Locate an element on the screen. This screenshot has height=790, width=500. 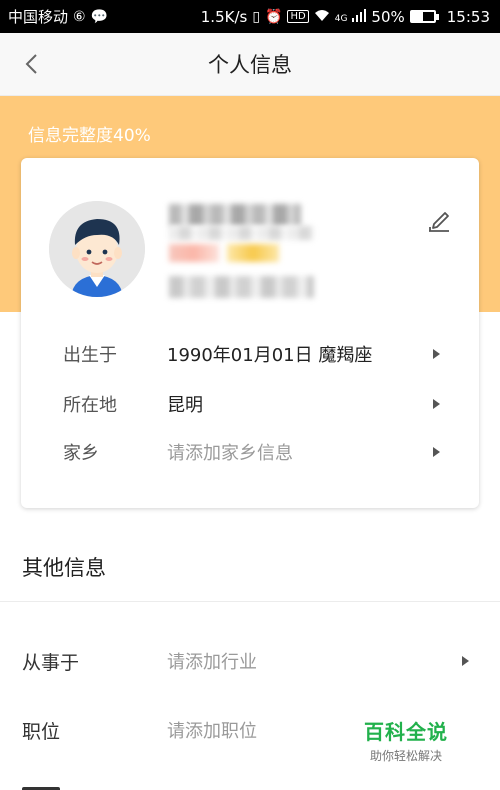
signal-icon is located at coordinates (359, 17).